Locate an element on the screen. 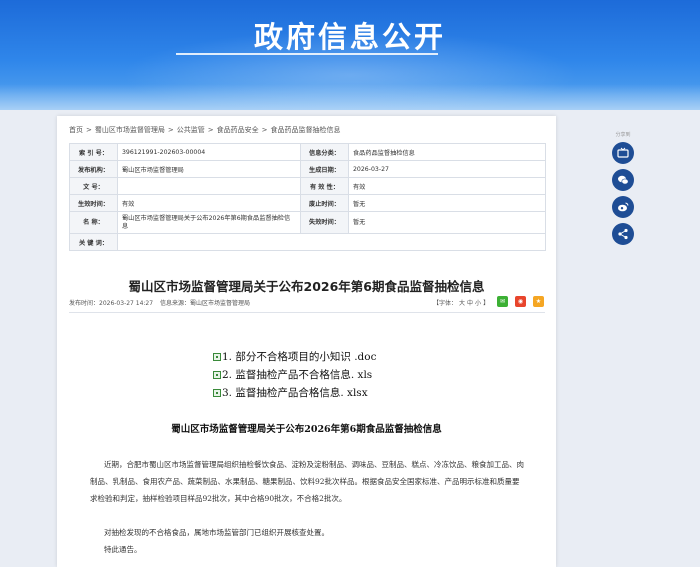  banner-title: 政府信息公开 is located at coordinates (349, 37).